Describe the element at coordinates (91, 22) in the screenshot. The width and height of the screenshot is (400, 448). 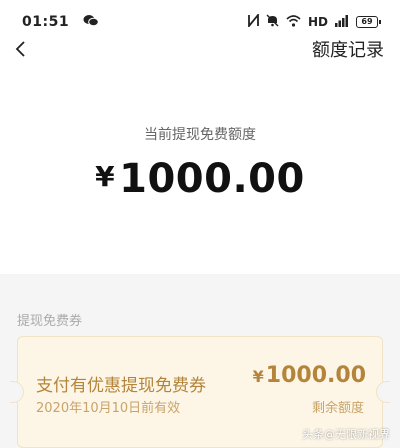
I see `wechat-icon` at that location.